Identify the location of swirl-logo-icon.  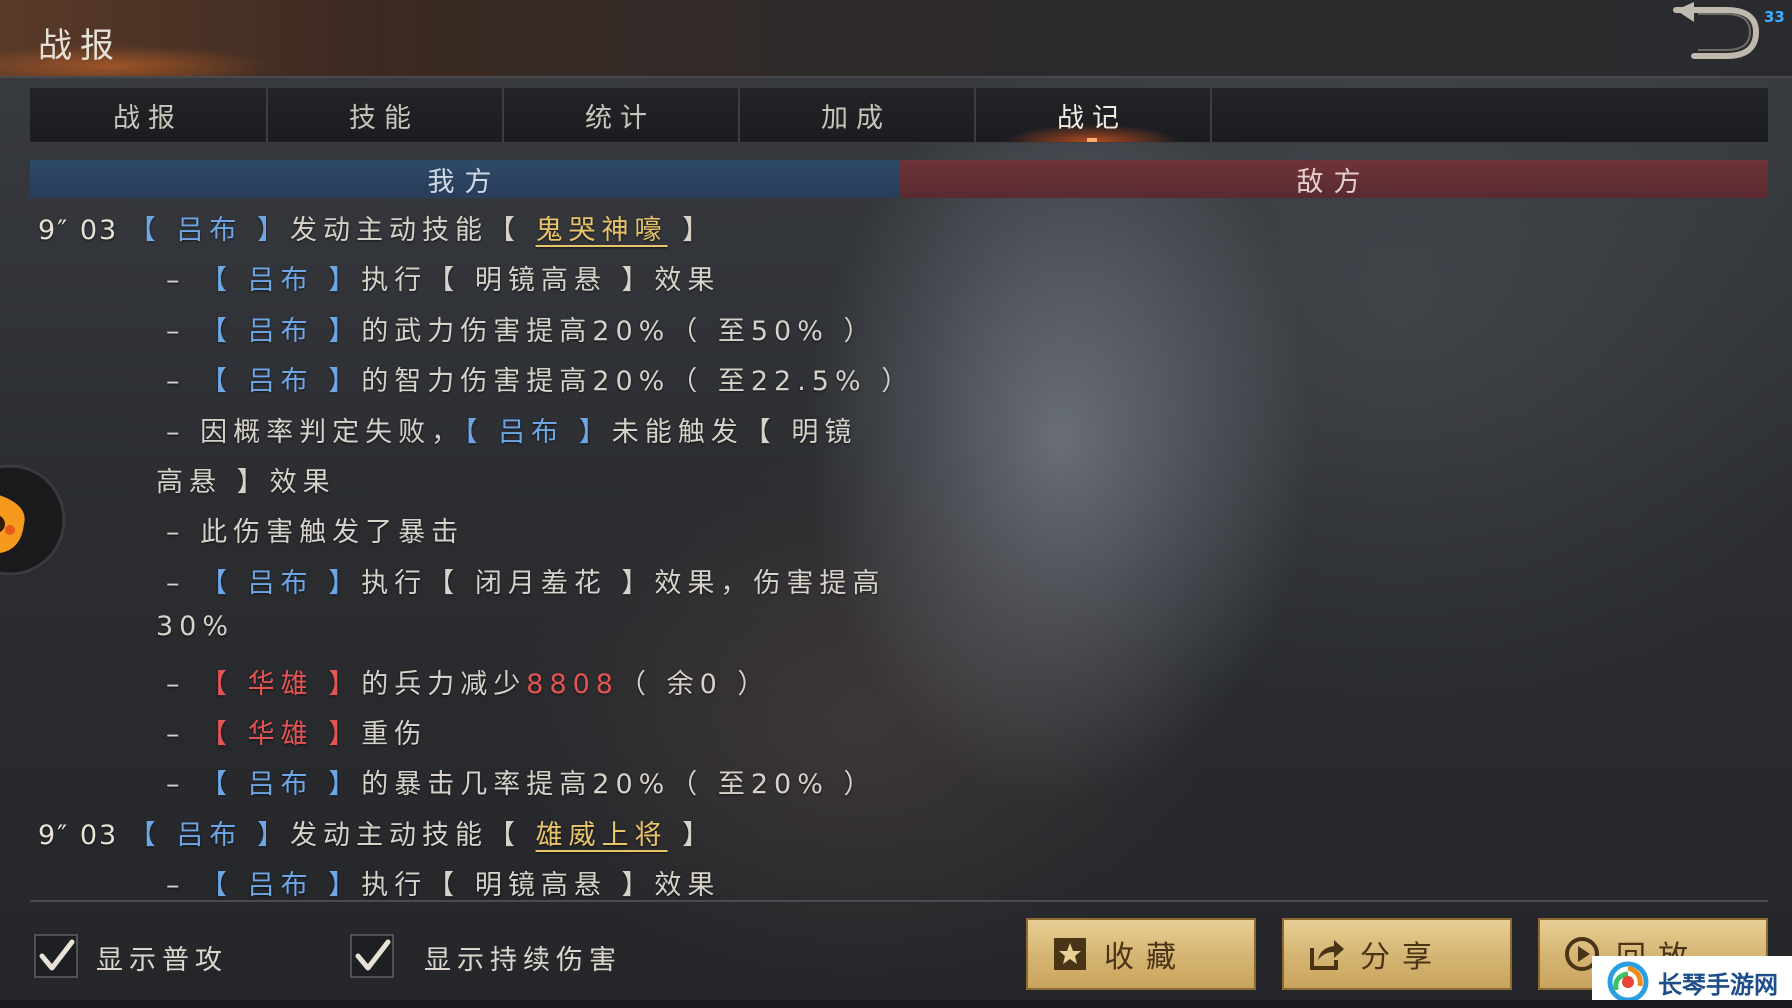
(1628, 982).